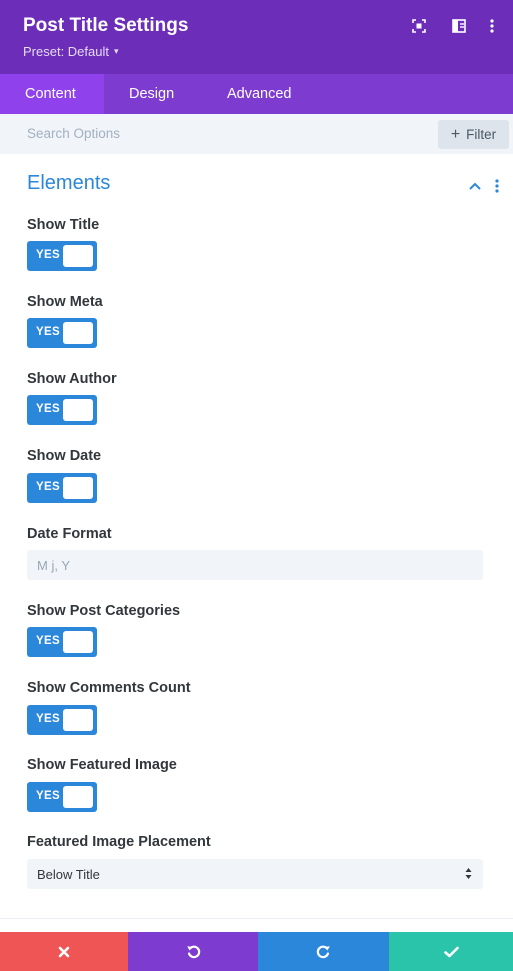  What do you see at coordinates (256, 37) in the screenshot?
I see `modal-header: Post Title Settings Preset: Default ▾` at bounding box center [256, 37].